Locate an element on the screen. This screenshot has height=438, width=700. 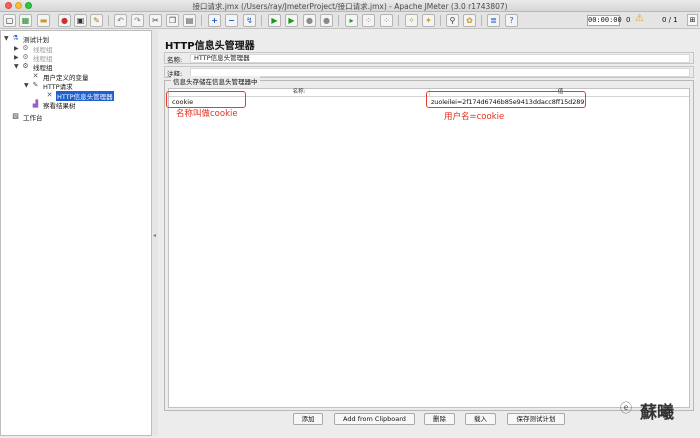
elapsed-timer: 00:00:00 is located at coordinates (604, 20).